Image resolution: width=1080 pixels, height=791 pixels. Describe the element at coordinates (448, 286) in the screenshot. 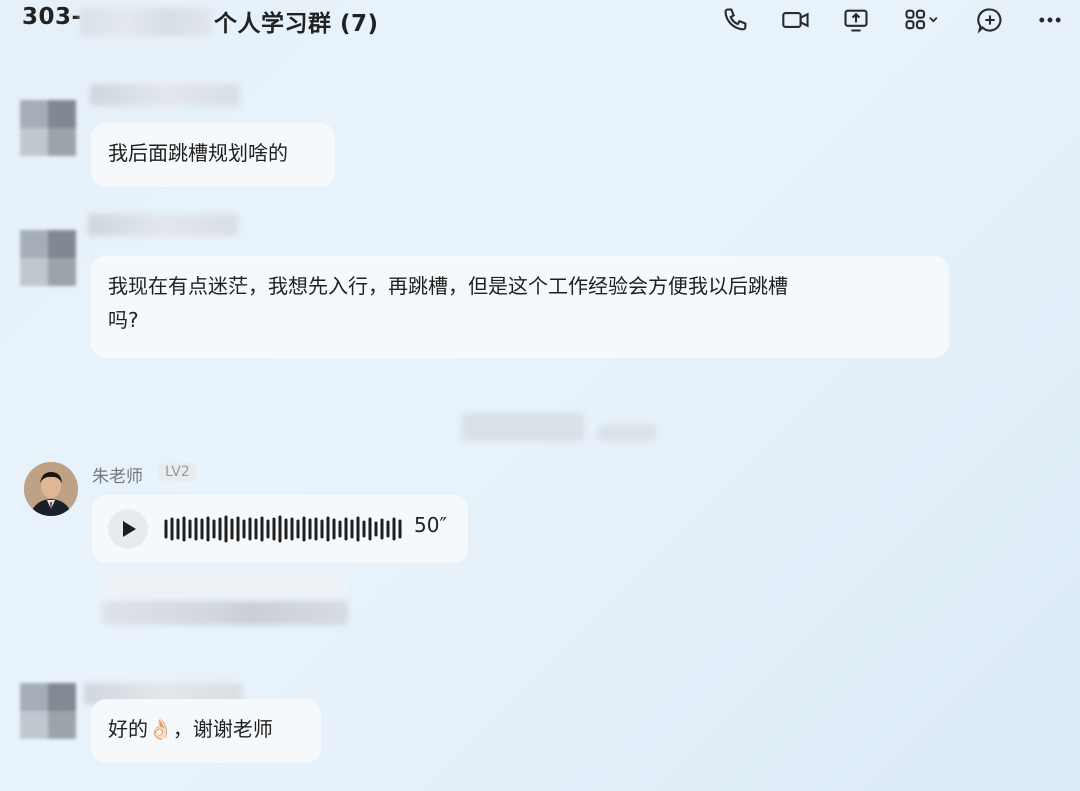

I see `message-text-line: 我现在有点迷茫，我想先入行，再跳槽，但是这个工作经验会方便我以后跳槽` at that location.